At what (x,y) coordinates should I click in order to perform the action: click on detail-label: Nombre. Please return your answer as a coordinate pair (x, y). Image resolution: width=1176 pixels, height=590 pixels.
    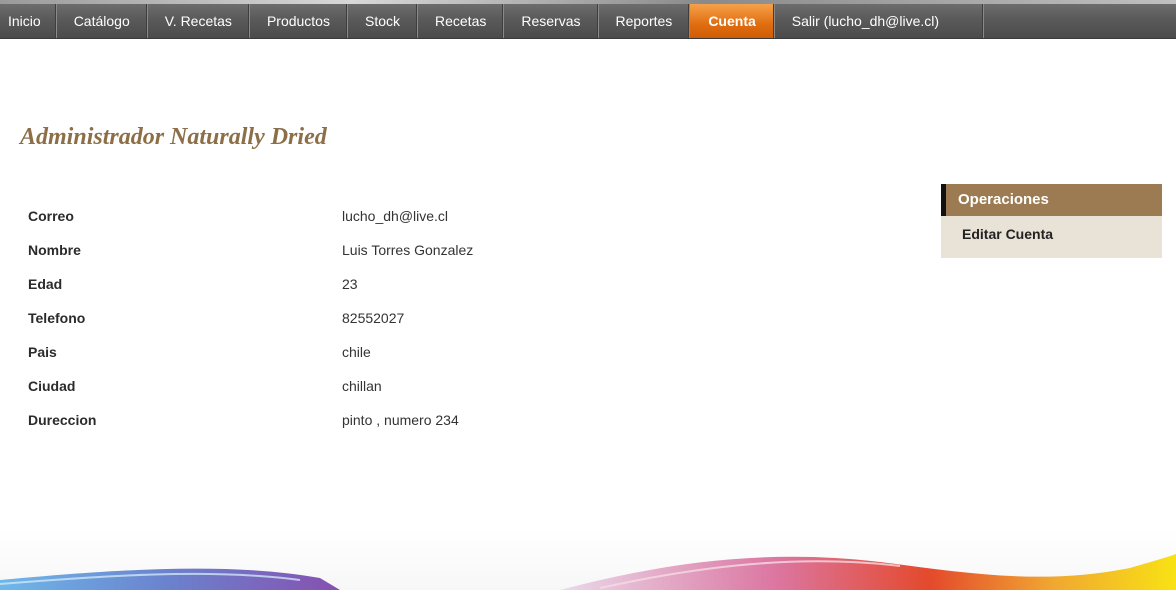
    Looking at the image, I should click on (54, 250).